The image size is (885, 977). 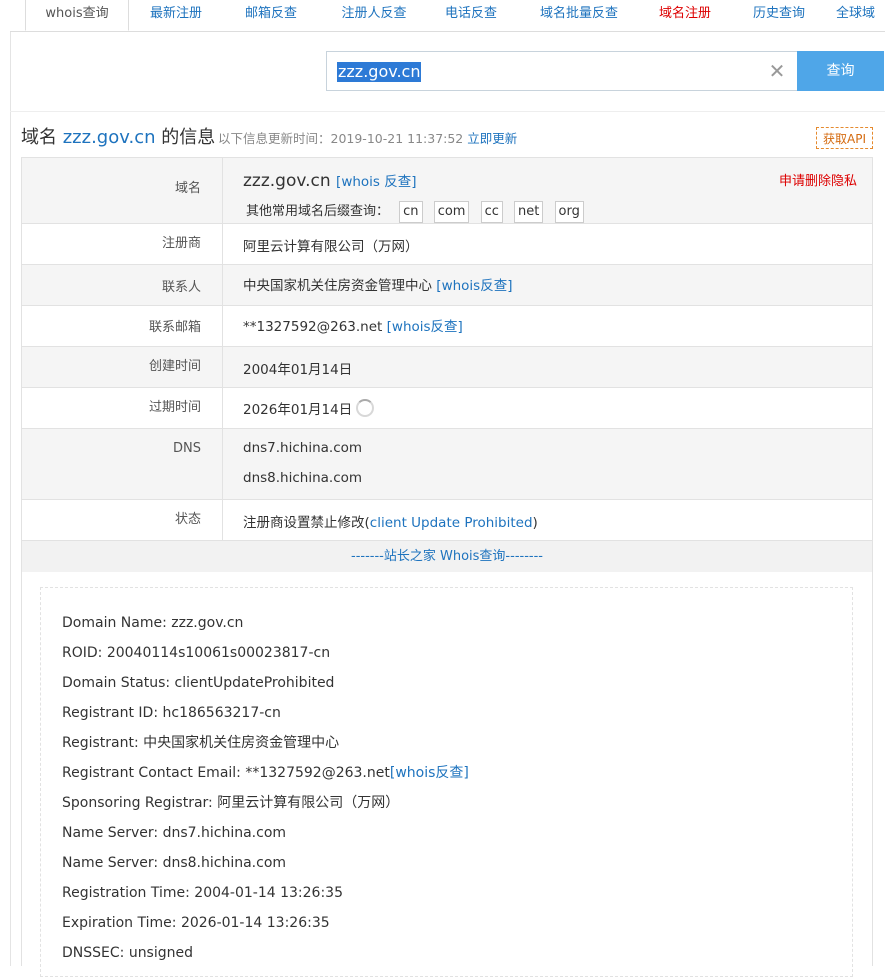 I want to click on tab-global-domains: 全球域, so click(x=860, y=15).